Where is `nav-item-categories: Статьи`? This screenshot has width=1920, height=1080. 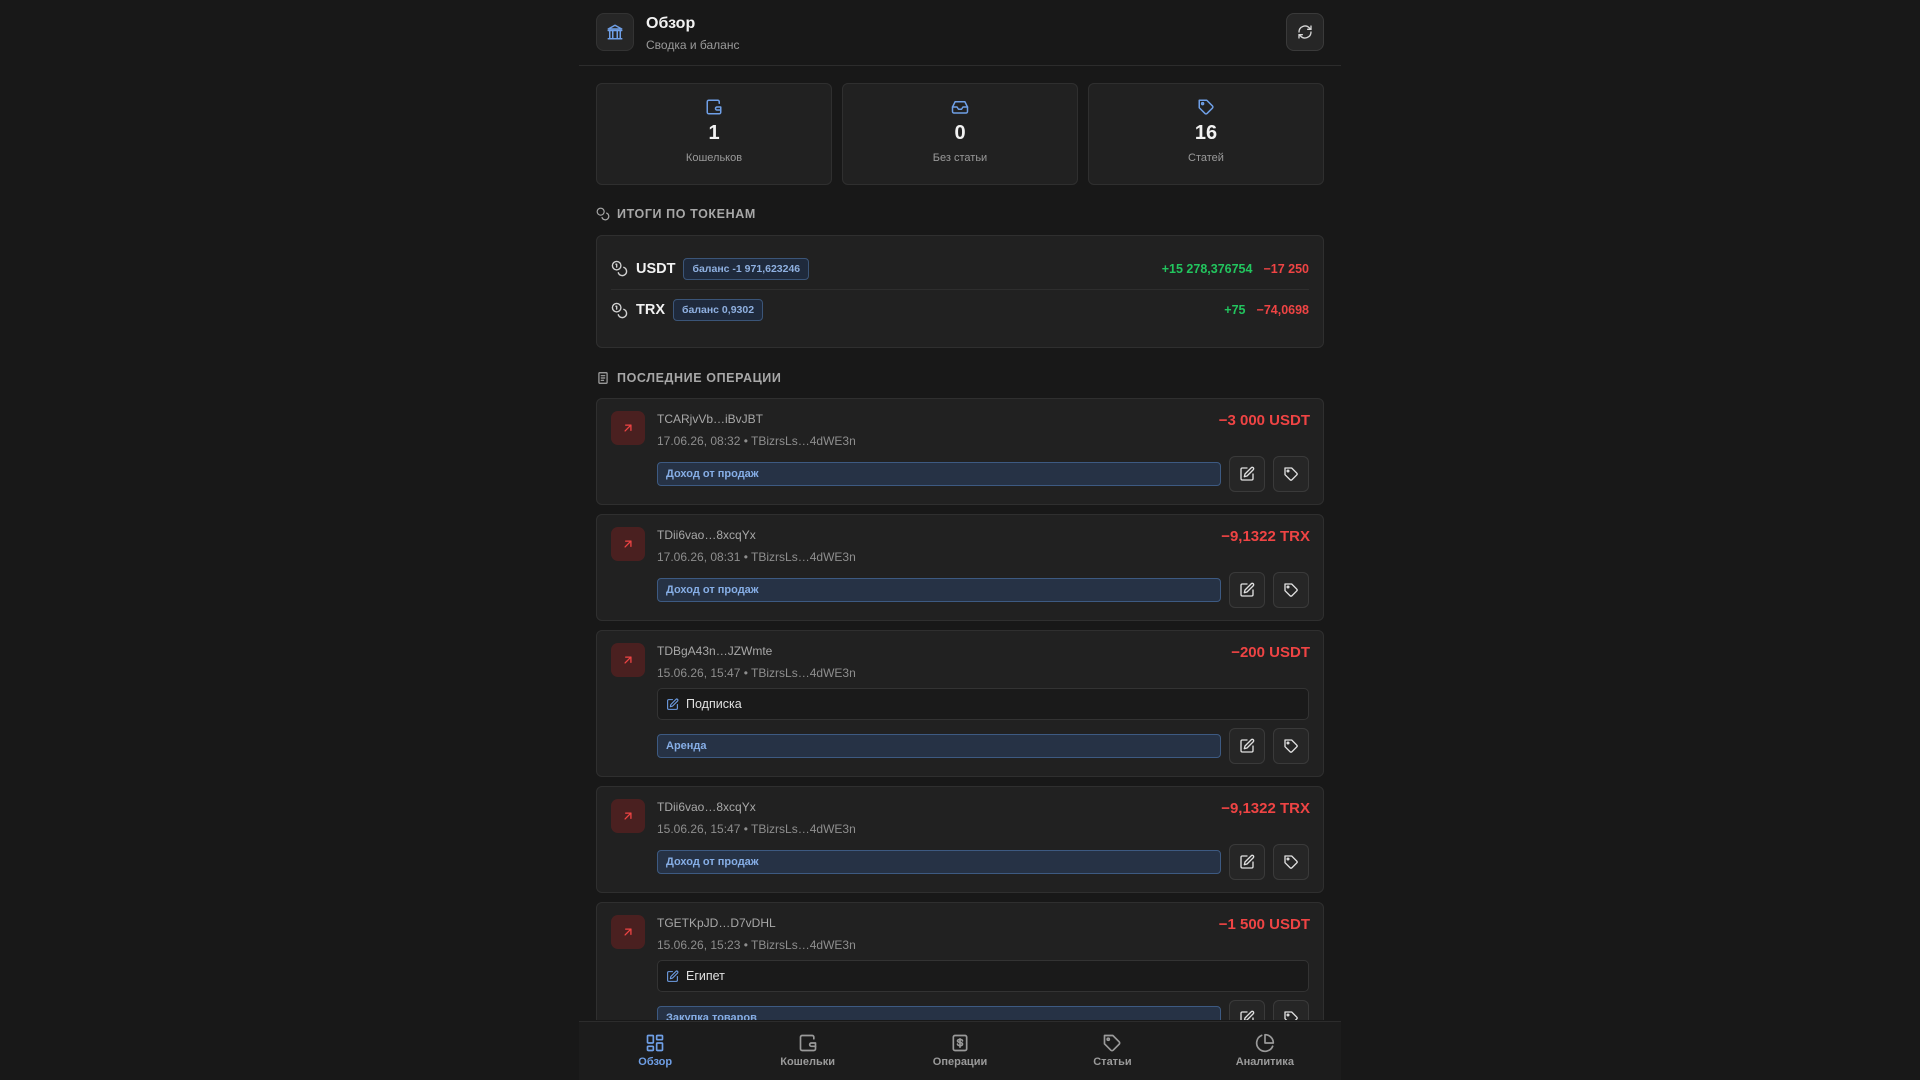 nav-item-categories: Статьи is located at coordinates (1112, 1051).